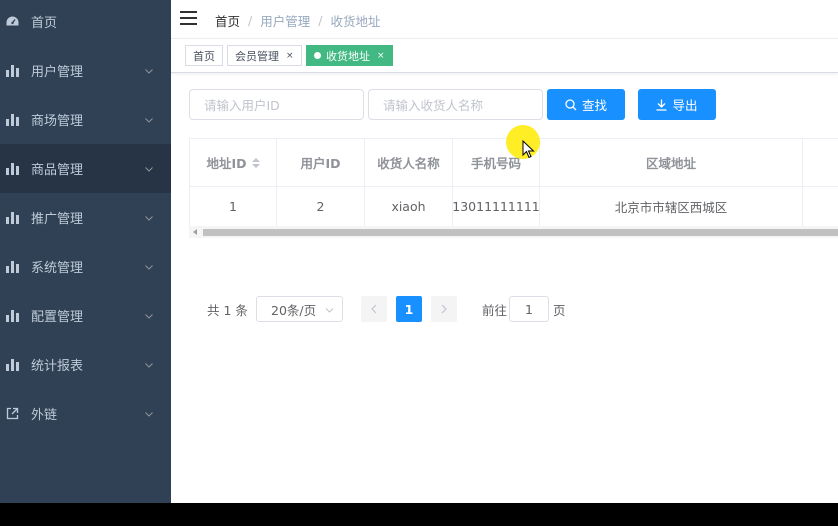 The image size is (838, 526). What do you see at coordinates (85, 23) in the screenshot?
I see `sidebar-item-home: 首页` at bounding box center [85, 23].